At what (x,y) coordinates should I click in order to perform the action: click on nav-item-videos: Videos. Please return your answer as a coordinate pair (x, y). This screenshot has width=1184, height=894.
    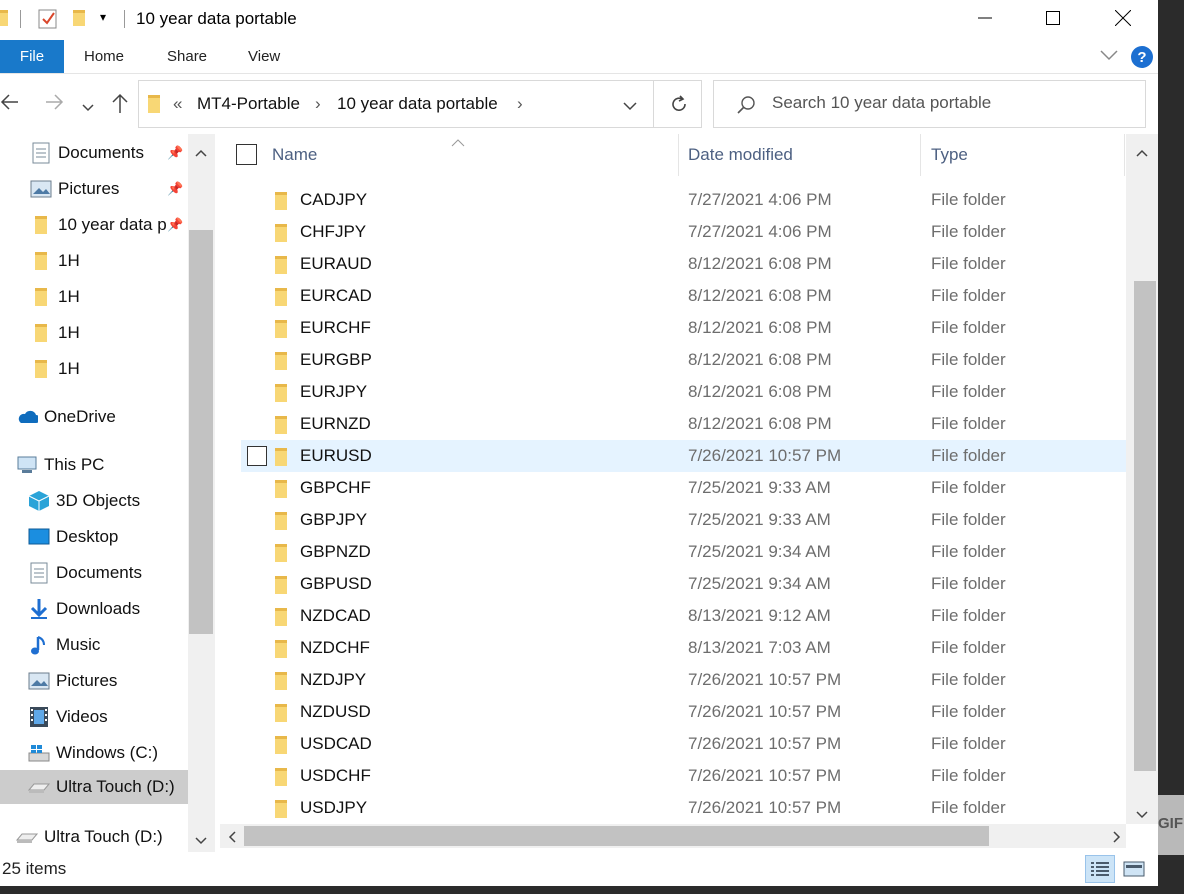
    Looking at the image, I should click on (94, 717).